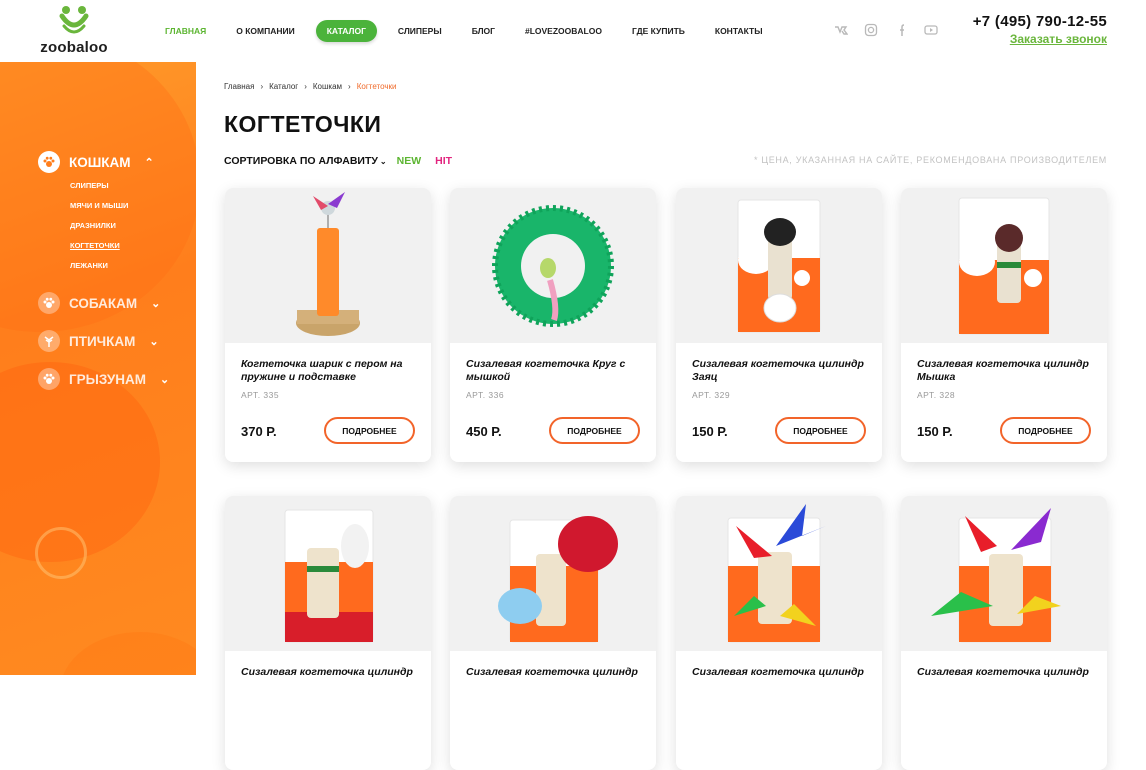 Image resolution: width=1146 pixels, height=770 pixels. I want to click on product-name: Сизалевая когтеточка цилиндр Мышка, so click(1006, 371).